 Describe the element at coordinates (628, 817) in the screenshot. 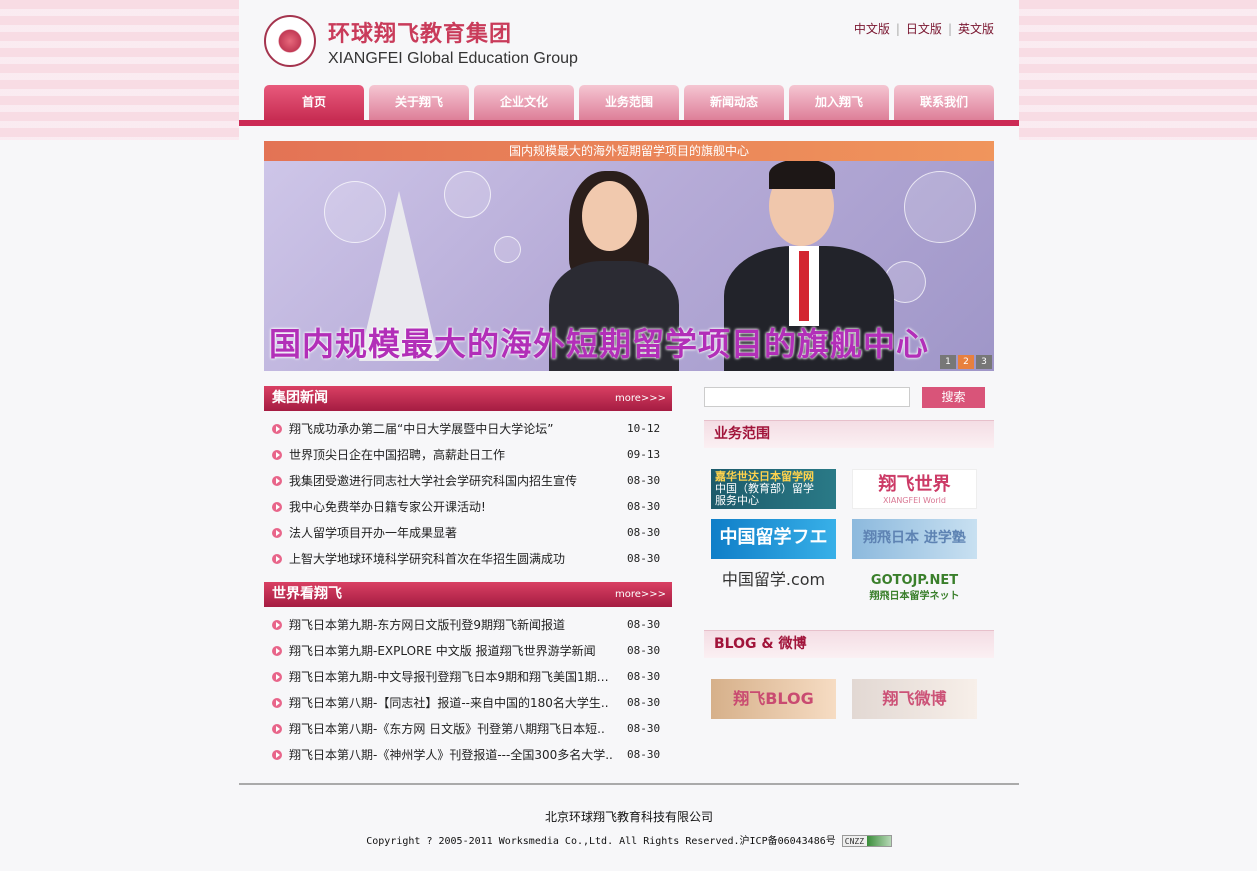

I see `footer-company: 北京环球翔飞教育科技有限公司` at that location.